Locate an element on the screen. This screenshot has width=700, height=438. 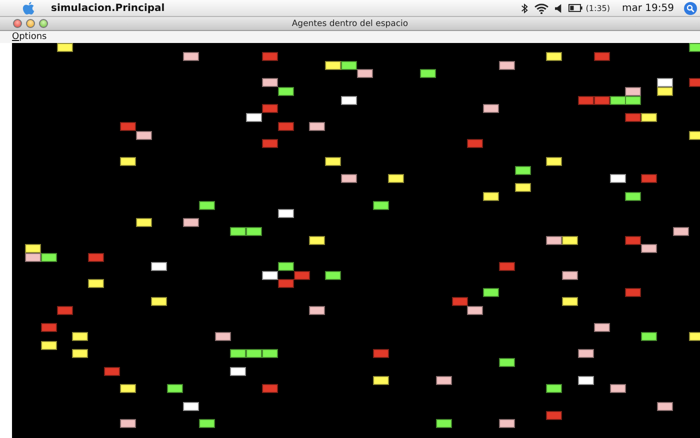
minimize-button is located at coordinates (30, 23).